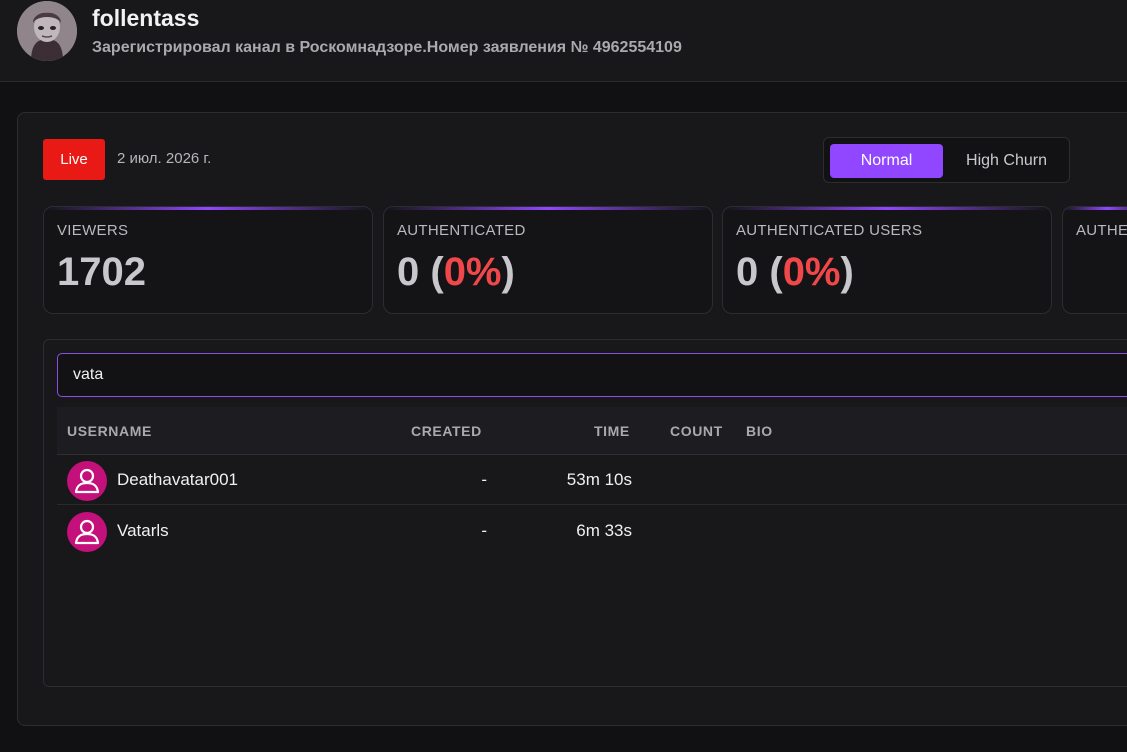  Describe the element at coordinates (446, 431) in the screenshot. I see `column-created: CREATED` at that location.